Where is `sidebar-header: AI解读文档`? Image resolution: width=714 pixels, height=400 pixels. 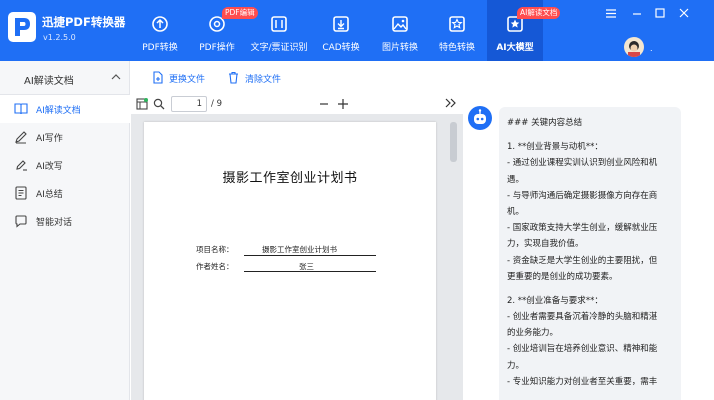
sidebar-header: AI解读文档 is located at coordinates (65, 78).